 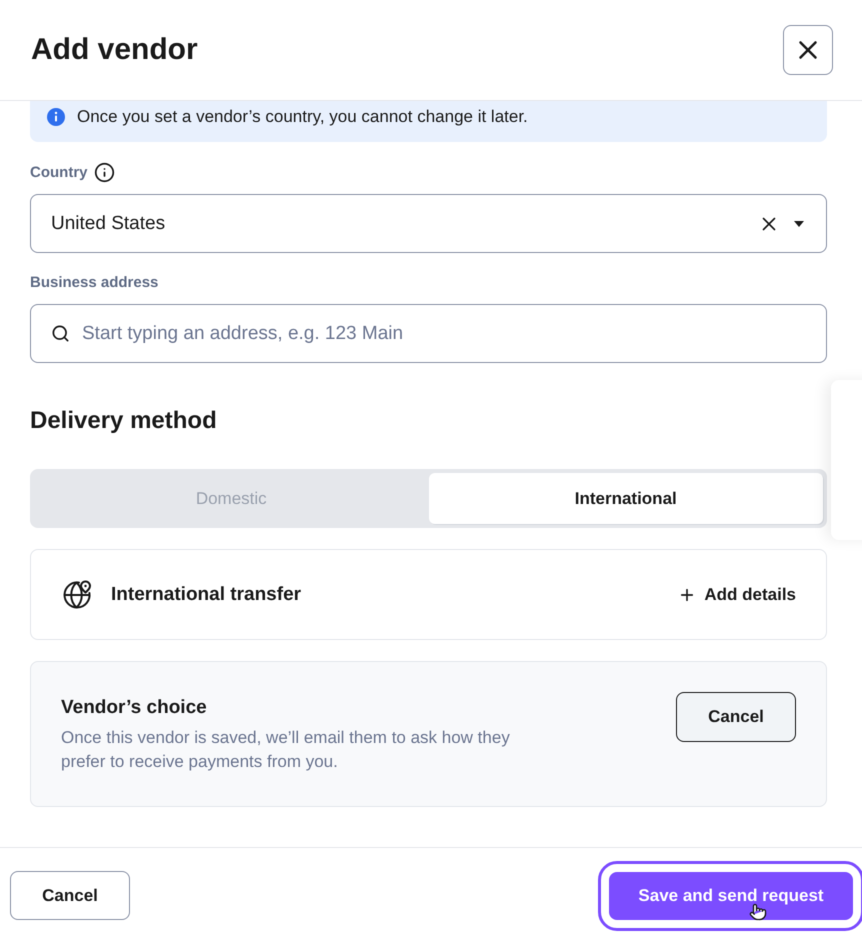 I want to click on card-description: Once this vendor is saved, we’ll email them to ask how they prefer to receive payments from you., so click(x=286, y=750).